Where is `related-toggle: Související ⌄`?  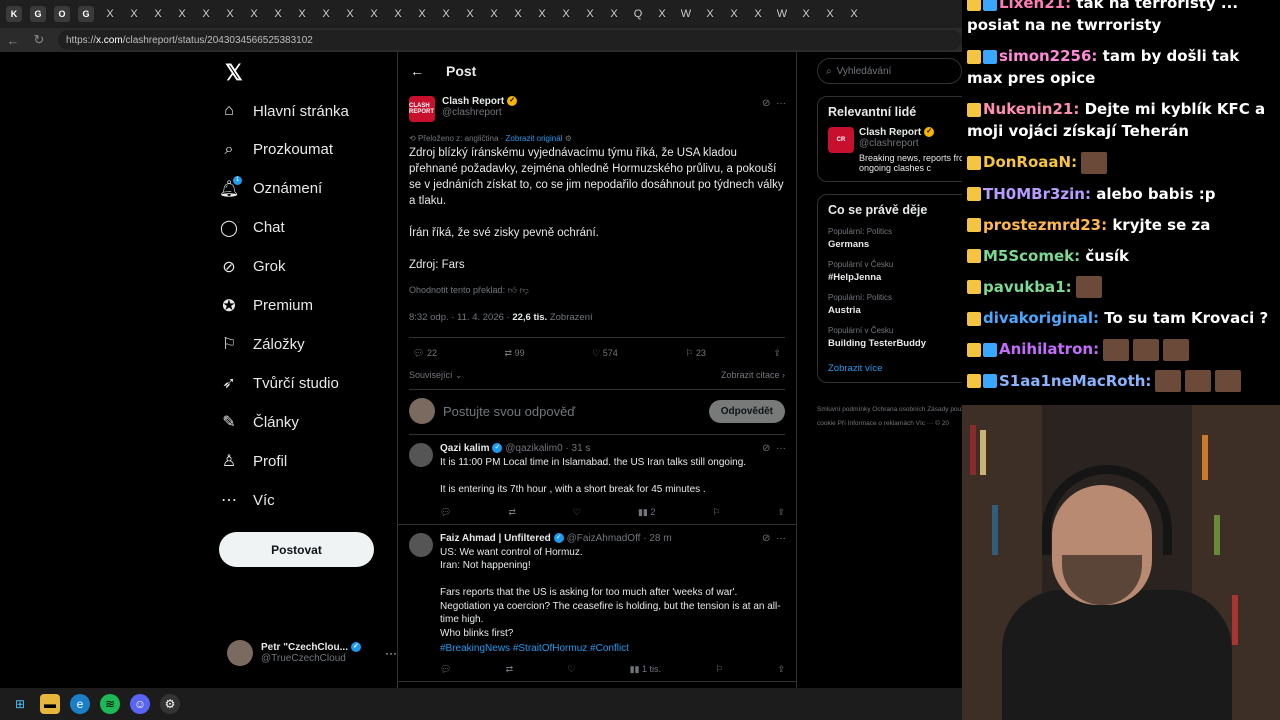 related-toggle: Související ⌄ is located at coordinates (436, 375).